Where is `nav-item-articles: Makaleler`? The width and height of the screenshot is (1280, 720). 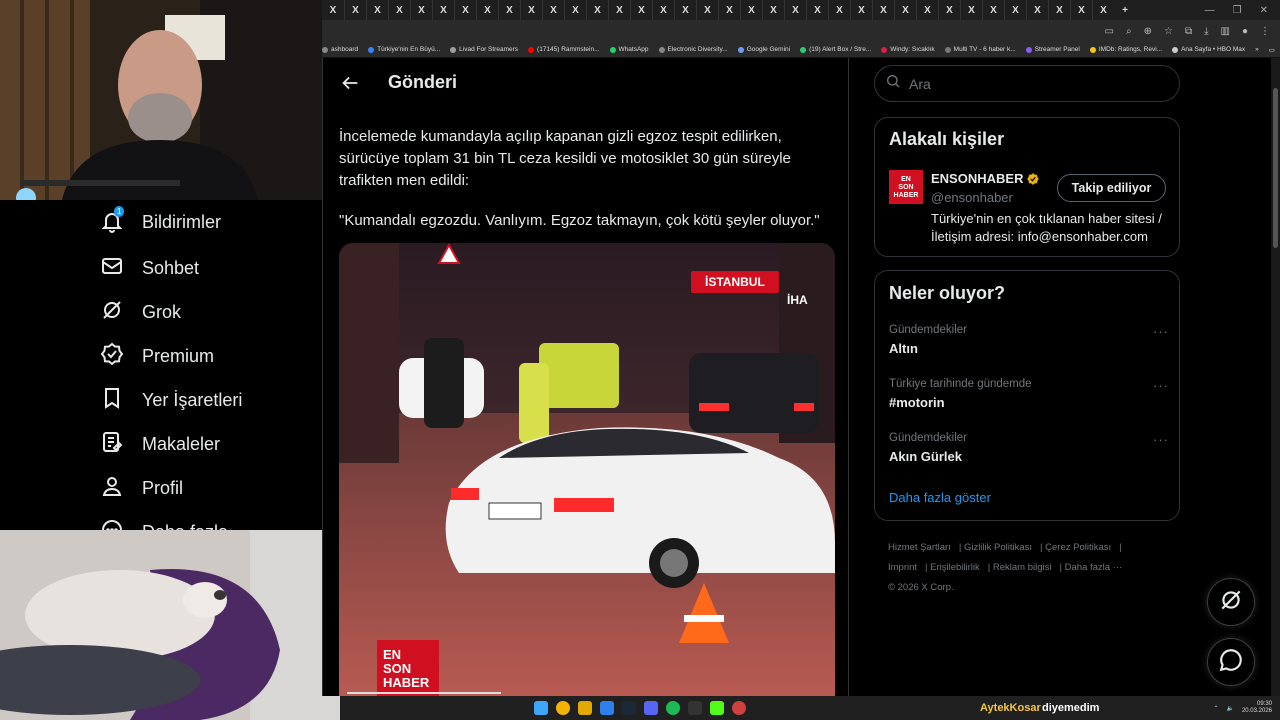 nav-item-articles: Makaleler is located at coordinates (160, 444).